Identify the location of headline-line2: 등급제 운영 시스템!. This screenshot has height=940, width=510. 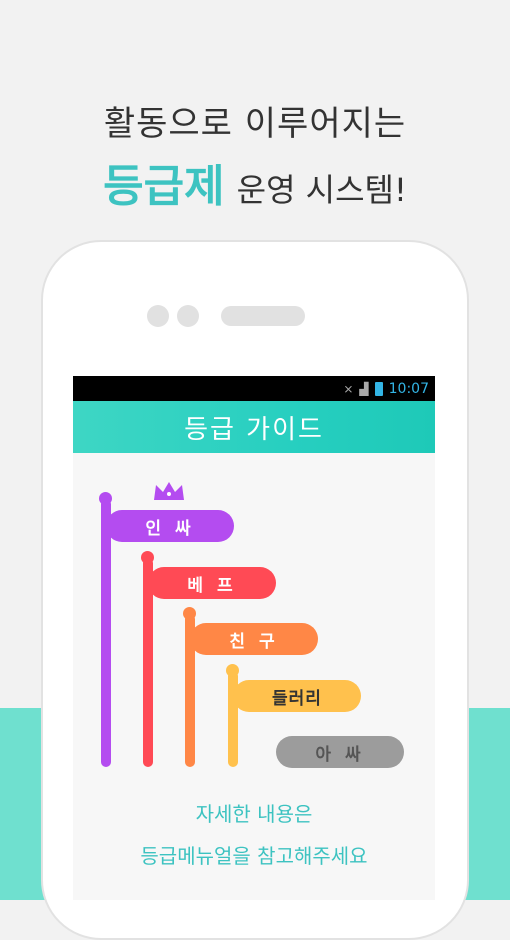
(255, 182).